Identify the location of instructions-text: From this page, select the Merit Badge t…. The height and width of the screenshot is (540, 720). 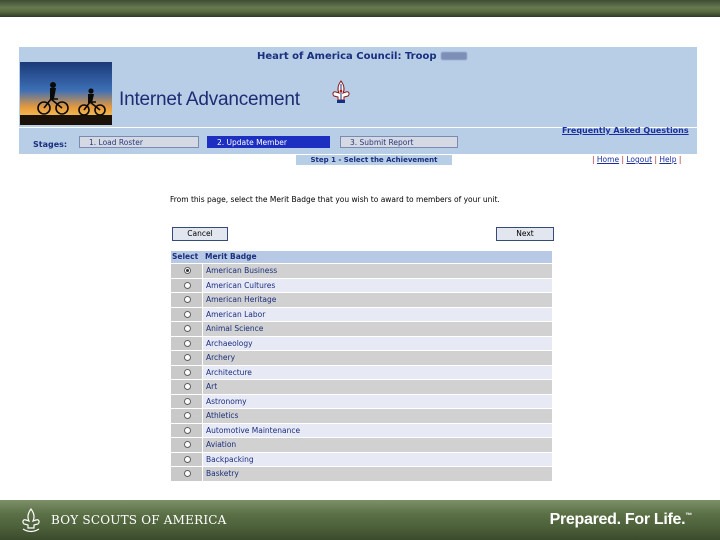
(335, 199).